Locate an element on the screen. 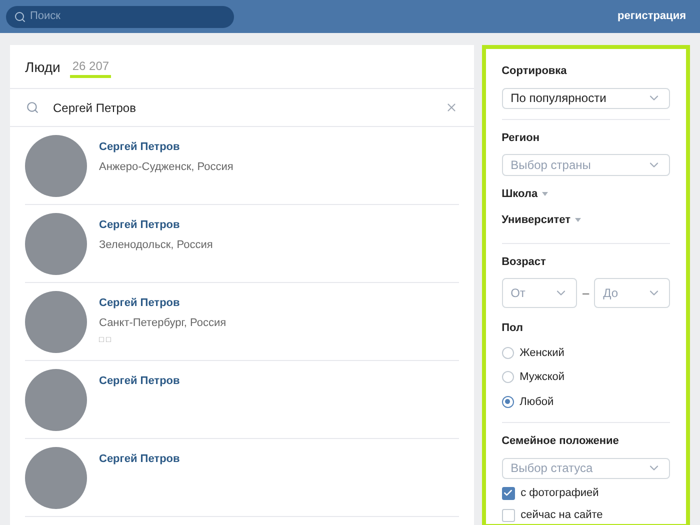 Image resolution: width=700 pixels, height=525 pixels. results-count: 26 207 is located at coordinates (91, 67).